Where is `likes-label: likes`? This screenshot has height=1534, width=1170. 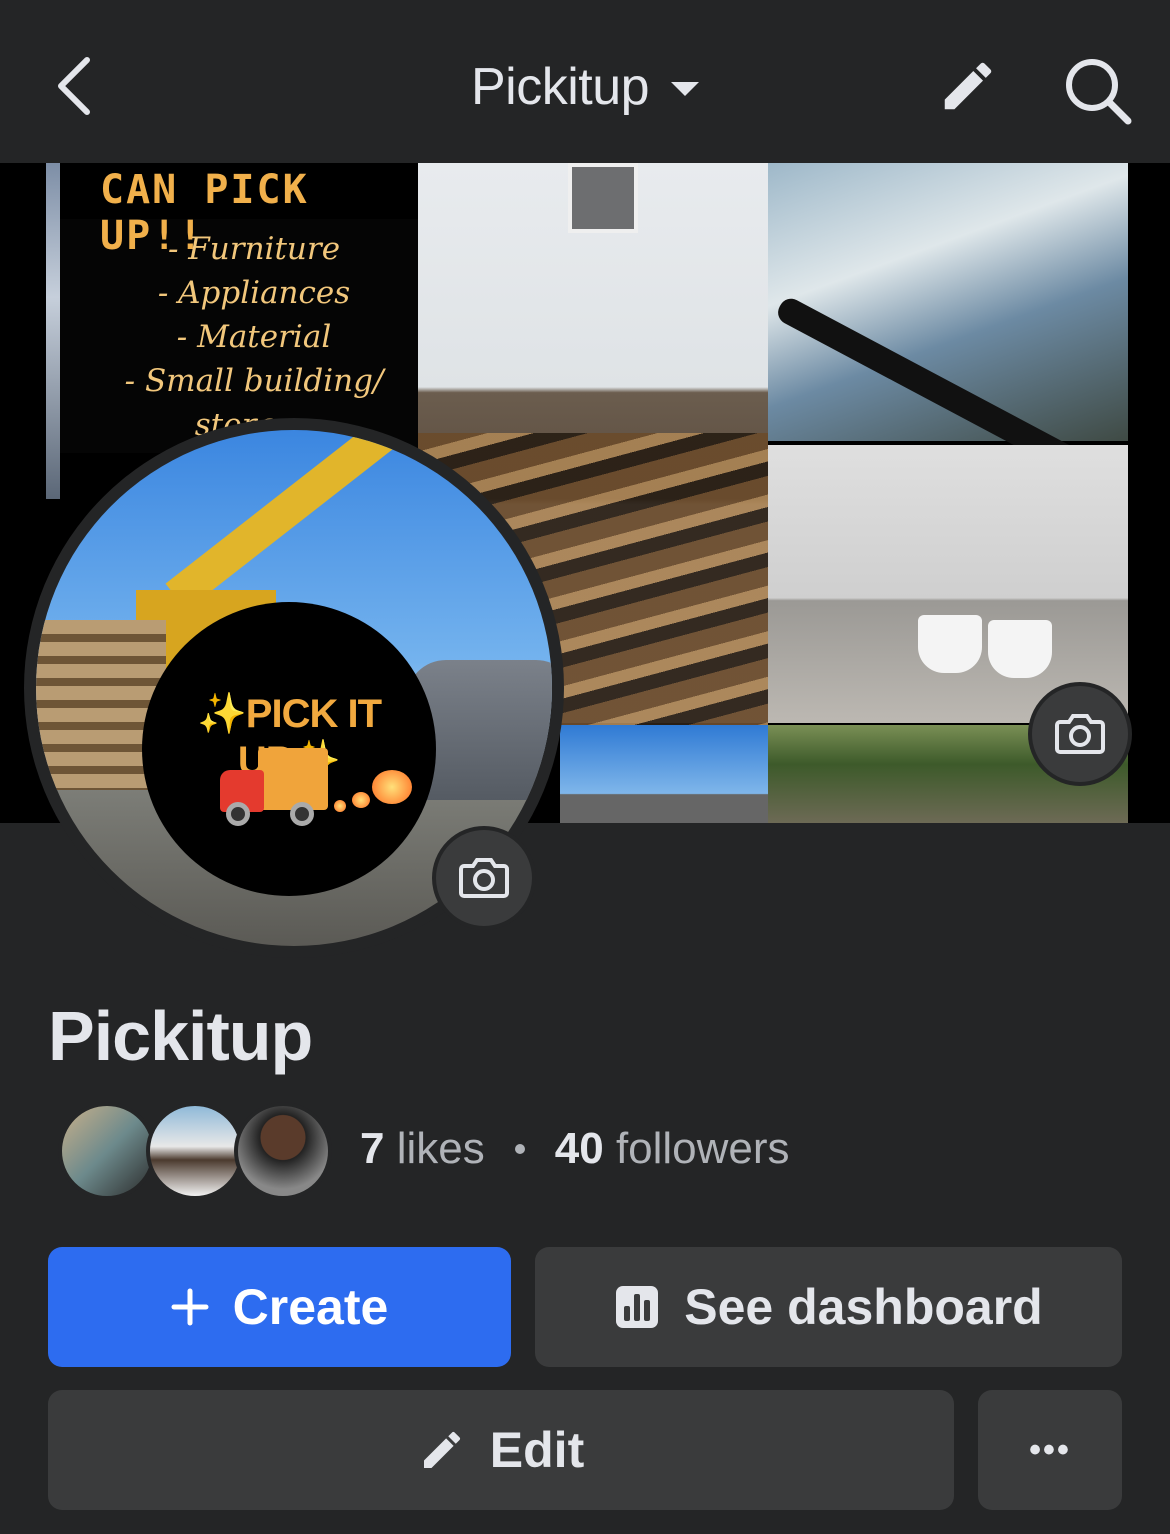
likes-label: likes is located at coordinates (440, 1148).